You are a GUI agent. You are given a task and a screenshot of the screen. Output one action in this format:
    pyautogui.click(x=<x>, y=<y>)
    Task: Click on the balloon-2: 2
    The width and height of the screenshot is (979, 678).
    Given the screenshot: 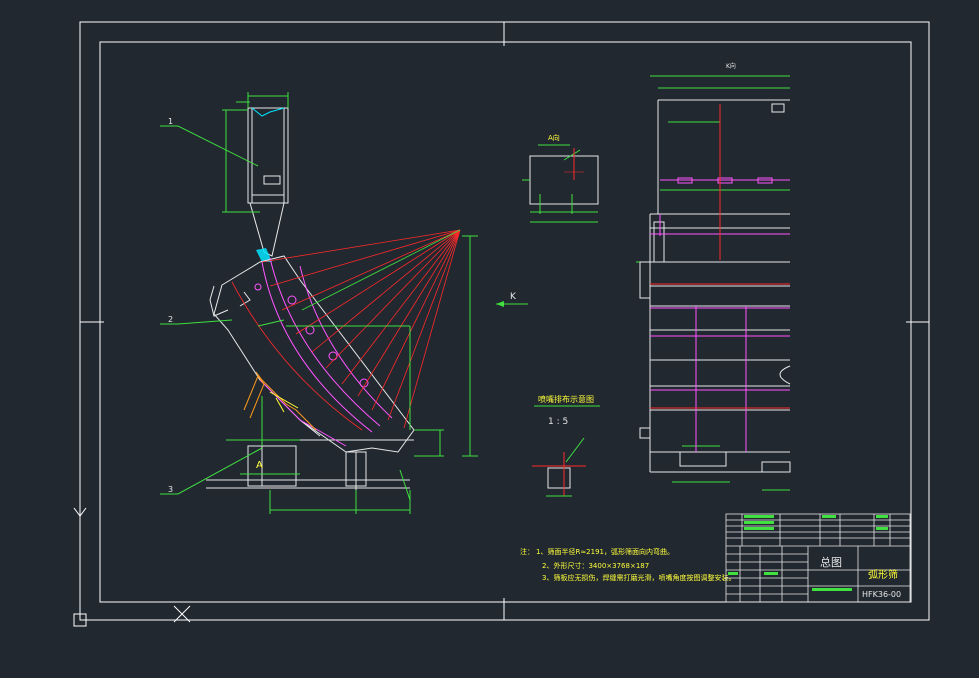 What is the action you would take?
    pyautogui.click(x=170, y=319)
    